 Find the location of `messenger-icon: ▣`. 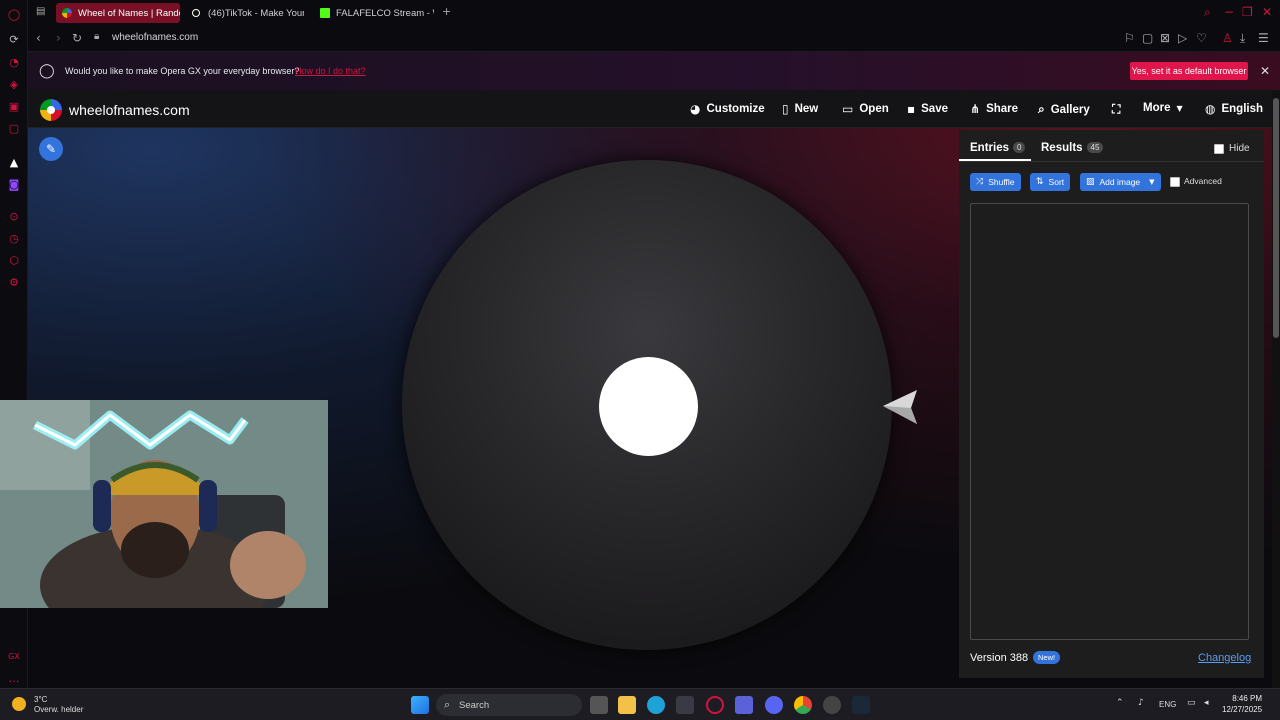

messenger-icon: ▣ is located at coordinates (14, 106).